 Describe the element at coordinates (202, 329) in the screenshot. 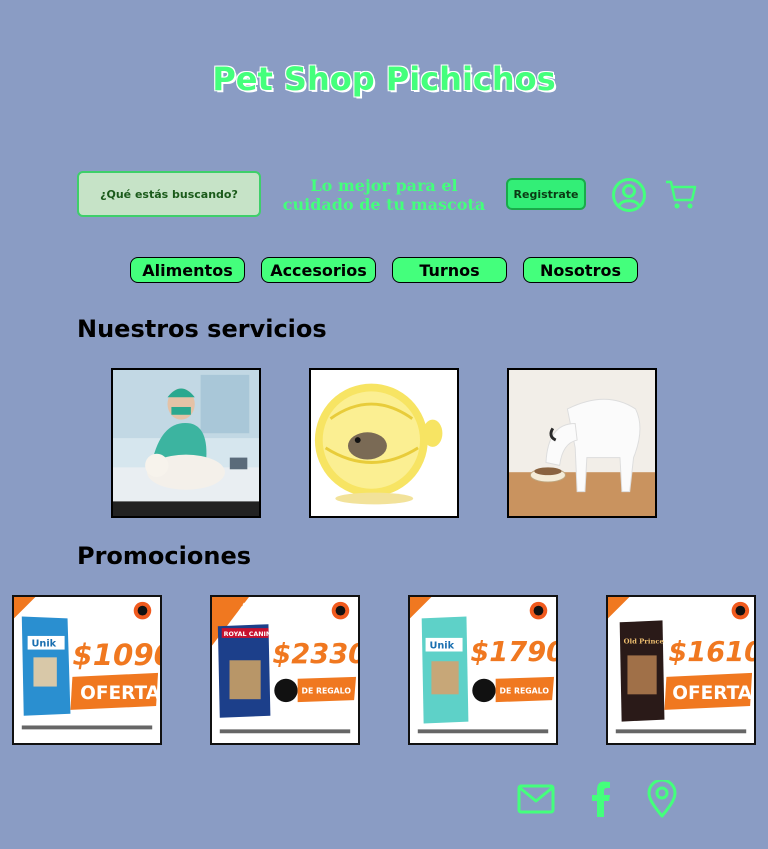

I see `services-heading: Nuestros servicios` at that location.